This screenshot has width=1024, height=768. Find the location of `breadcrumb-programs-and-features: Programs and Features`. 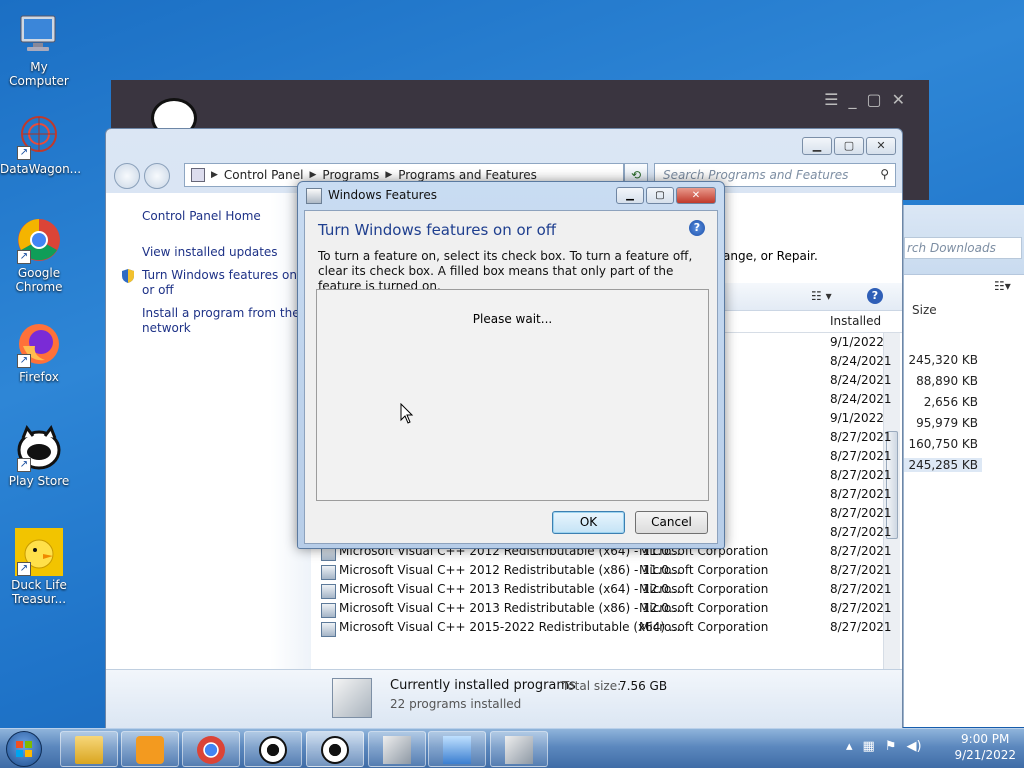

breadcrumb-programs-and-features: Programs and Features is located at coordinates (467, 175).